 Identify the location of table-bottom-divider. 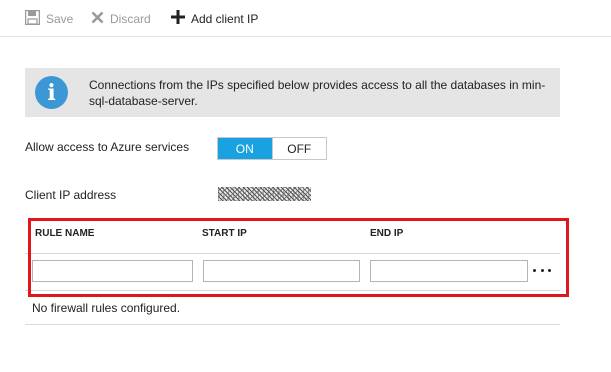
(292, 324).